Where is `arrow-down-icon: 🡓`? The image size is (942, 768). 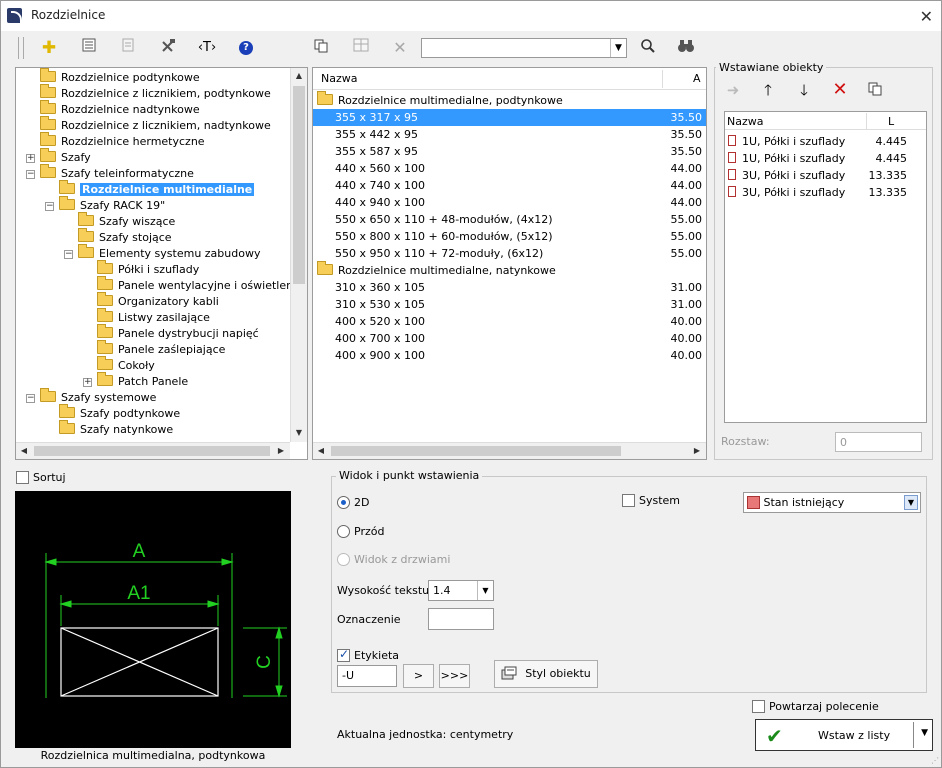 arrow-down-icon: 🡓 is located at coordinates (804, 90).